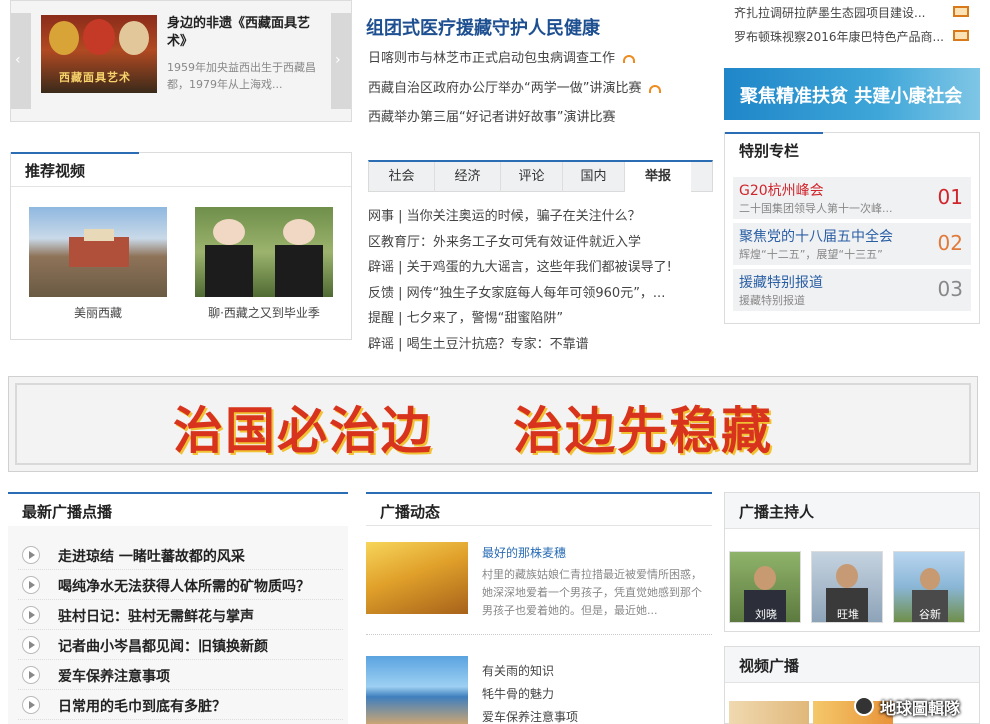 The width and height of the screenshot is (990, 724). I want to click on carousel-next-button: ›, so click(341, 61).